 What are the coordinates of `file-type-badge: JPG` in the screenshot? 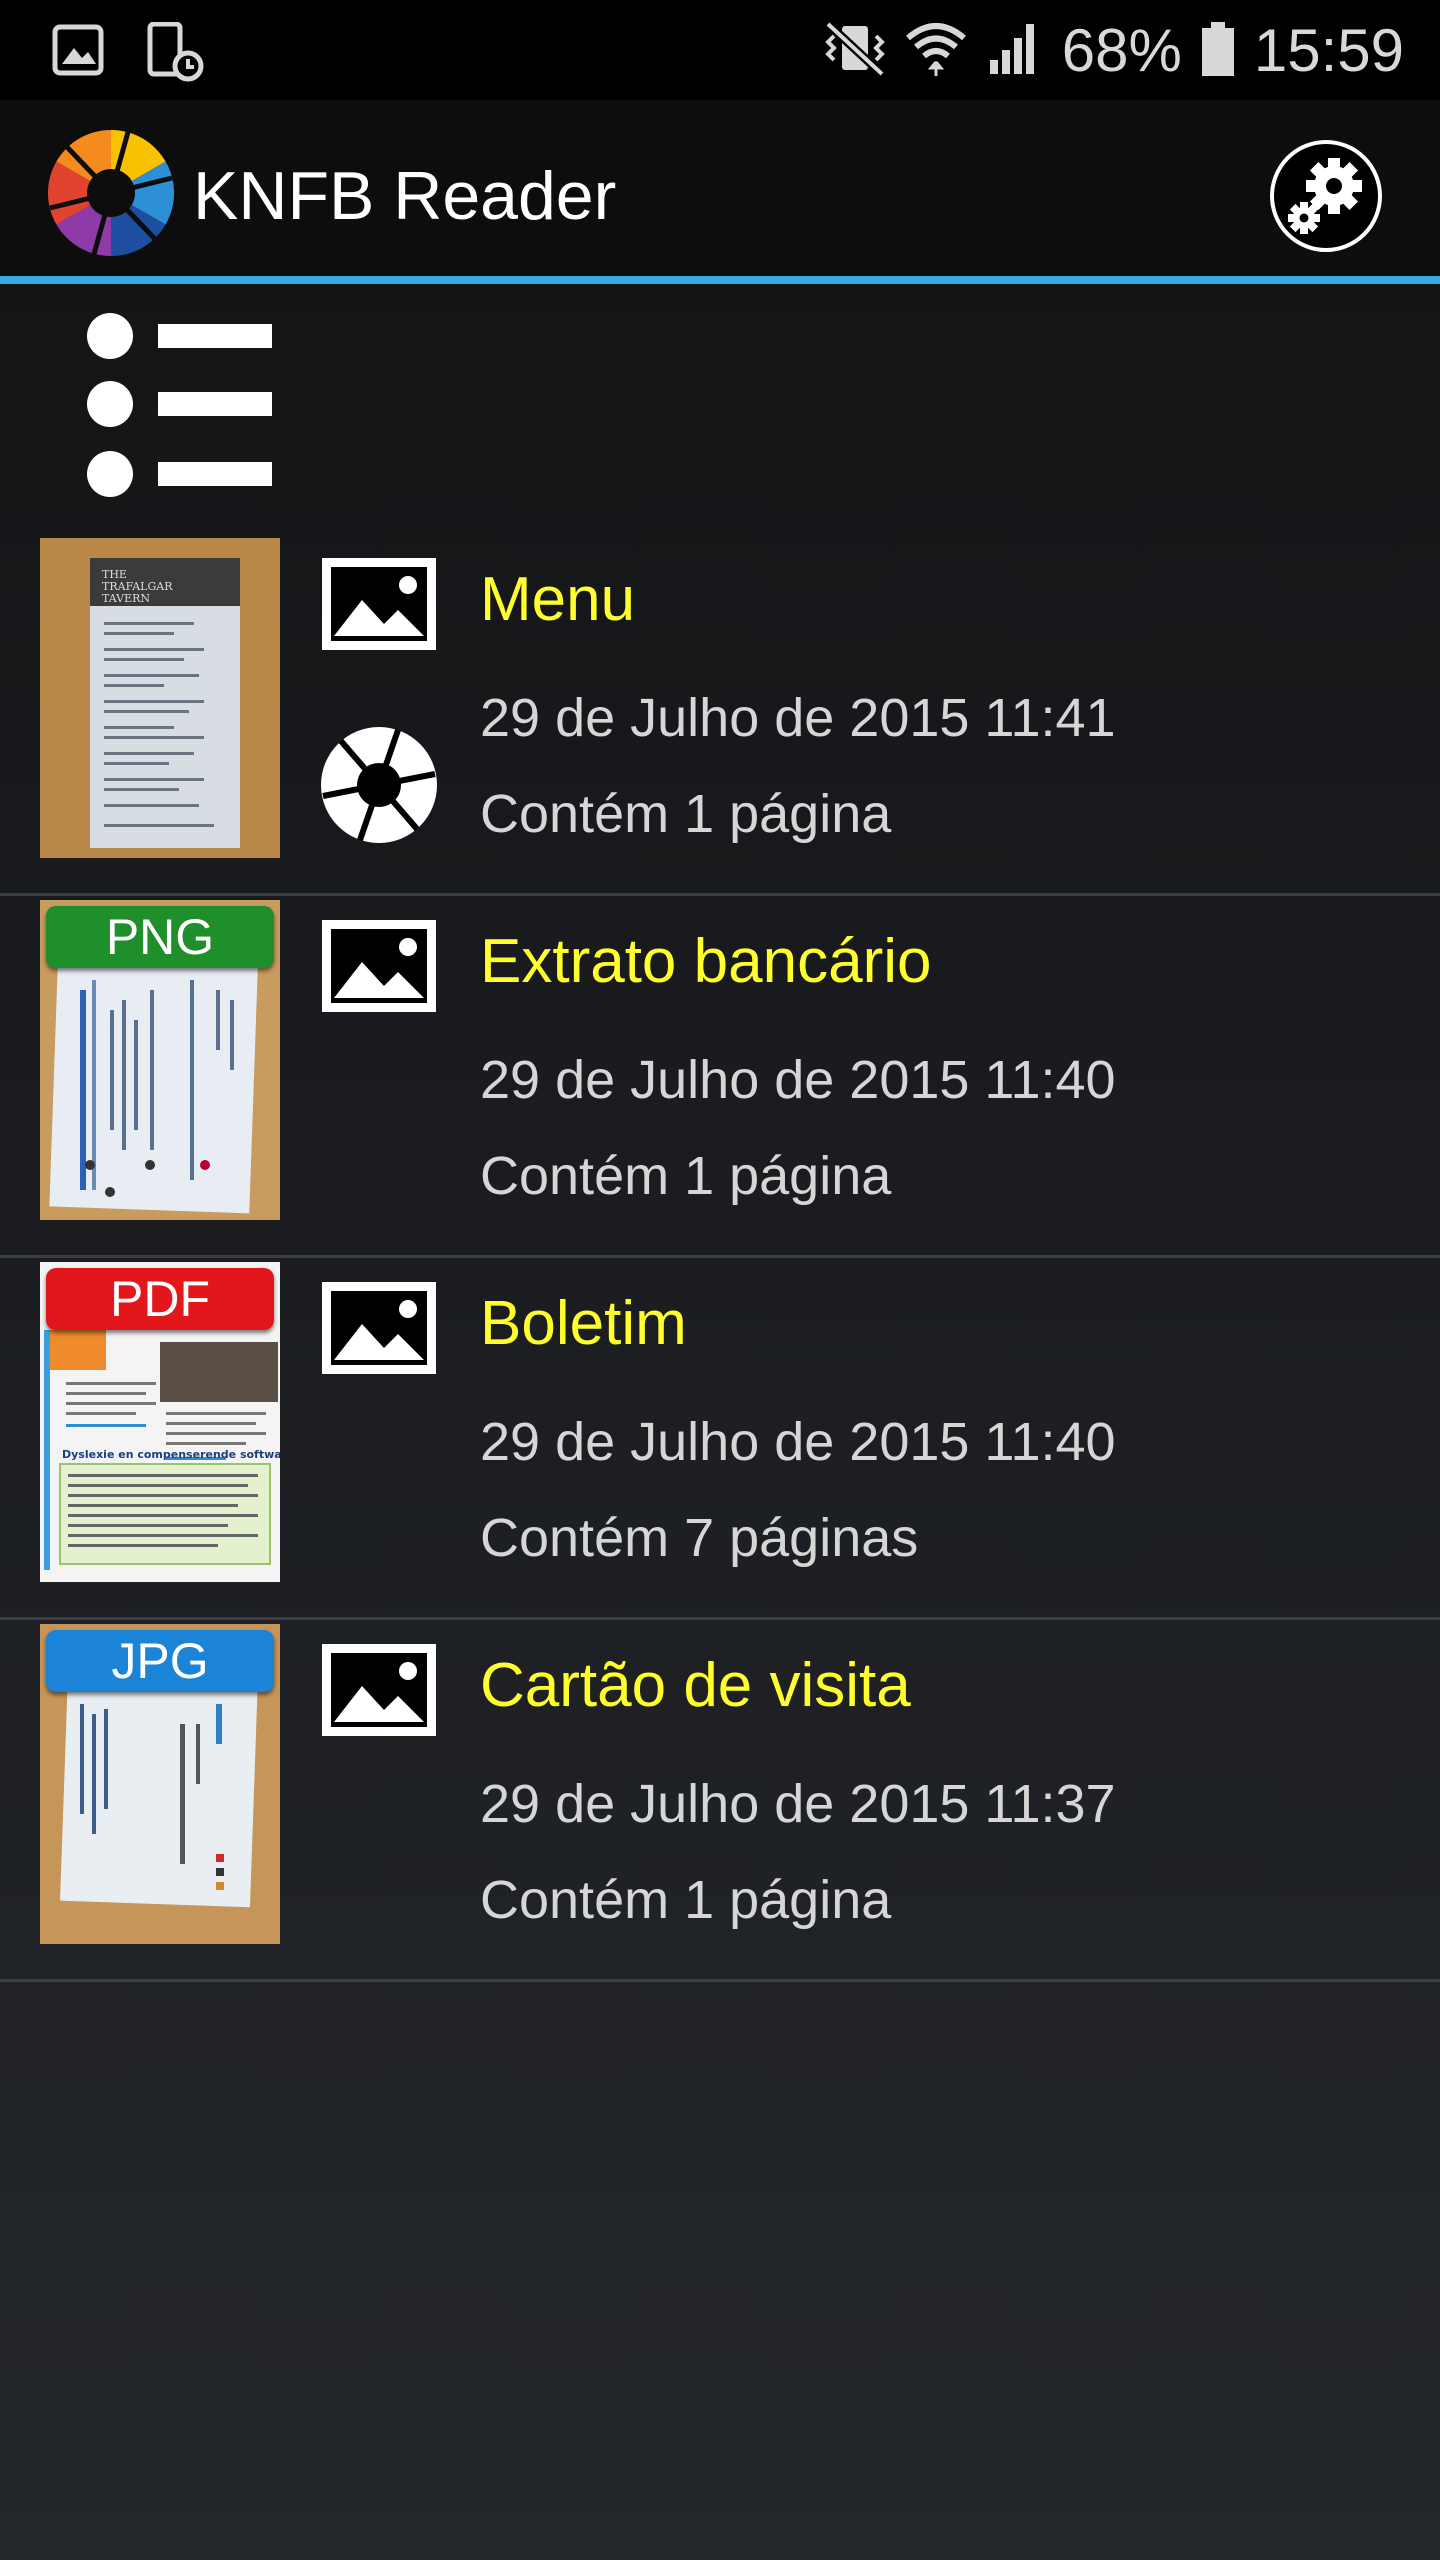 It's located at (160, 1661).